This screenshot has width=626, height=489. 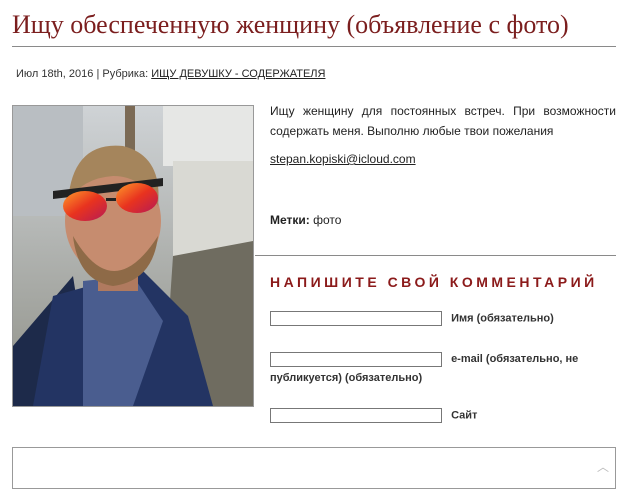 I want to click on comments-divider, so click(x=435, y=255).